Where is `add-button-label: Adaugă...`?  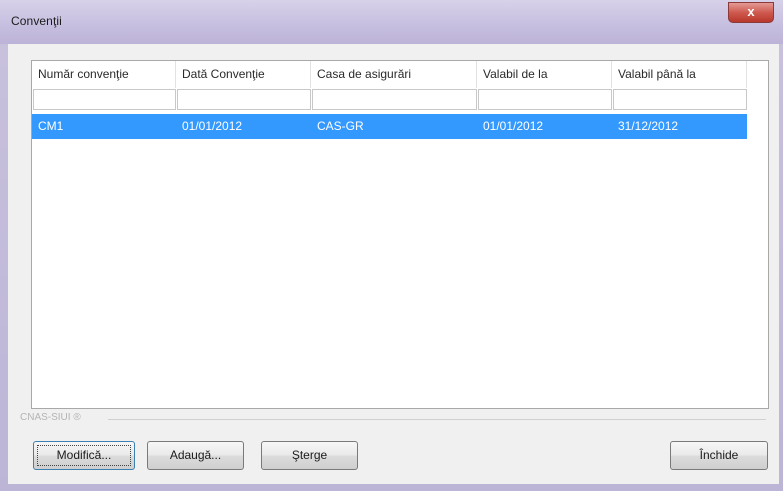 add-button-label: Adaugă... is located at coordinates (195, 455).